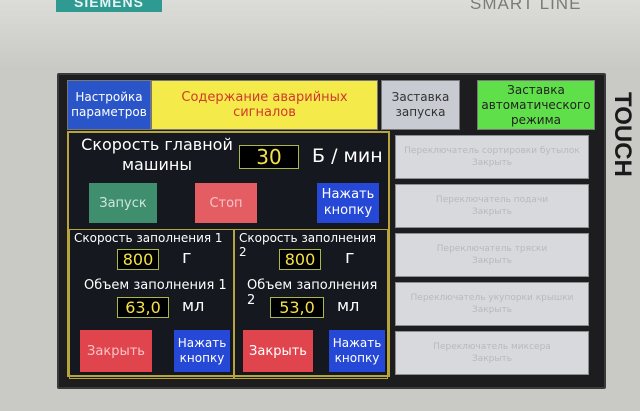 The image size is (640, 411). Describe the element at coordinates (348, 305) in the screenshot. I see `fill2-volume-unit: мл` at that location.